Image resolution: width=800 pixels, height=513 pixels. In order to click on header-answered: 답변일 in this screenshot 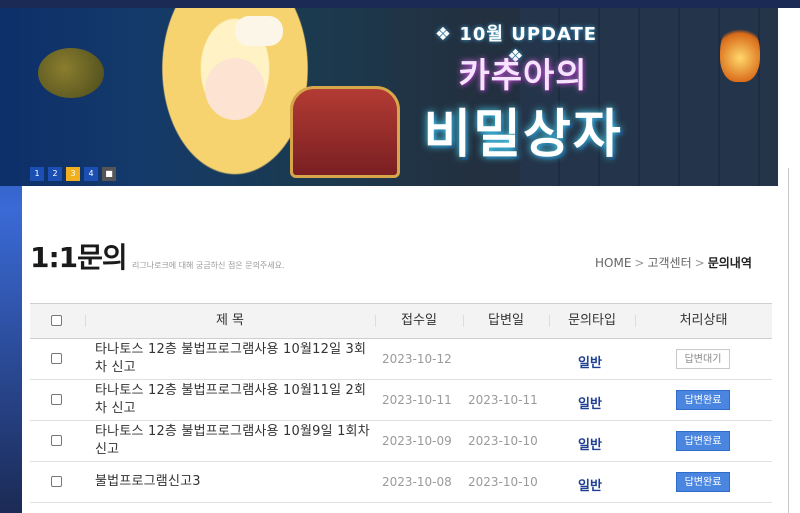, I will do `click(506, 320)`.